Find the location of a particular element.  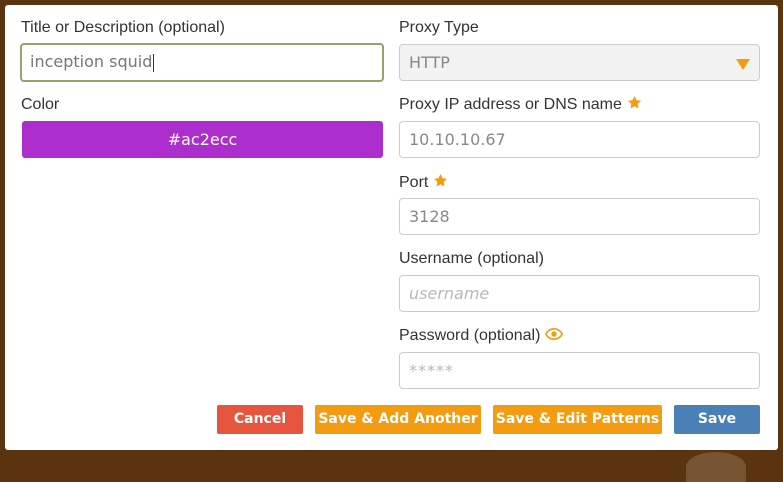

proxy-ip-placeholder: 10.10.10.67 is located at coordinates (457, 139).